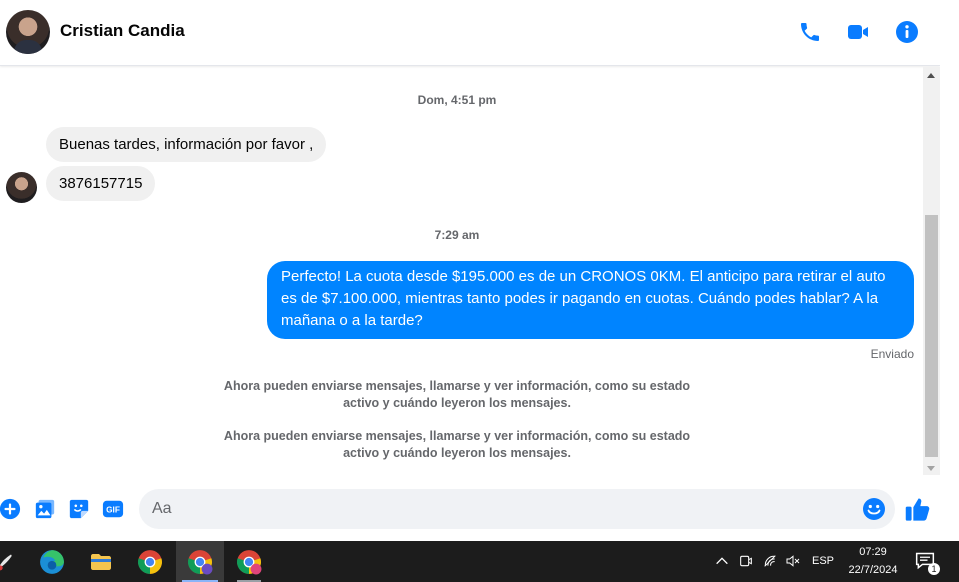 The height and width of the screenshot is (582, 959). I want to click on scroll-down-arrow-icon, so click(931, 468).